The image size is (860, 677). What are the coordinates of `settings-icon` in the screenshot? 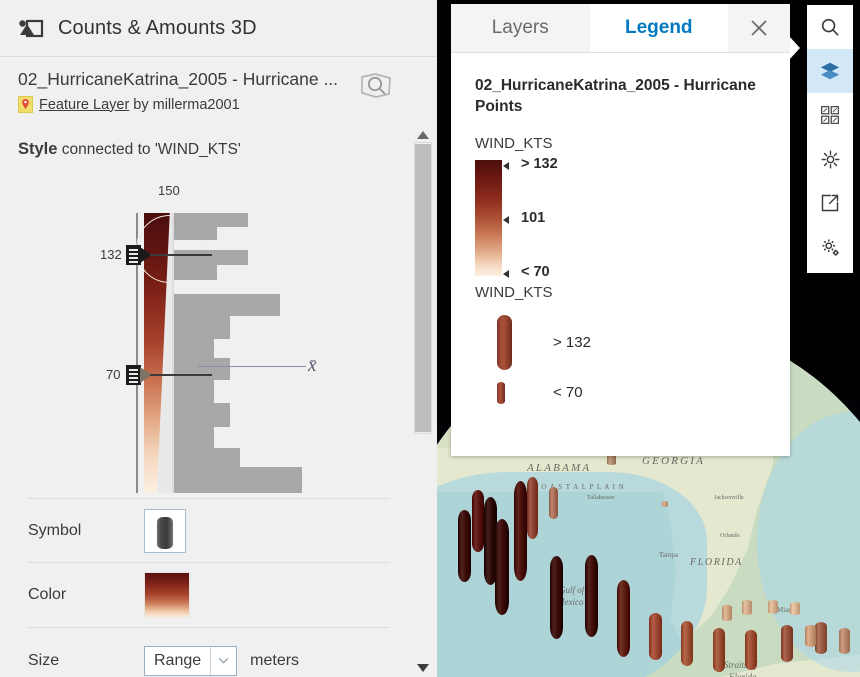 It's located at (830, 247).